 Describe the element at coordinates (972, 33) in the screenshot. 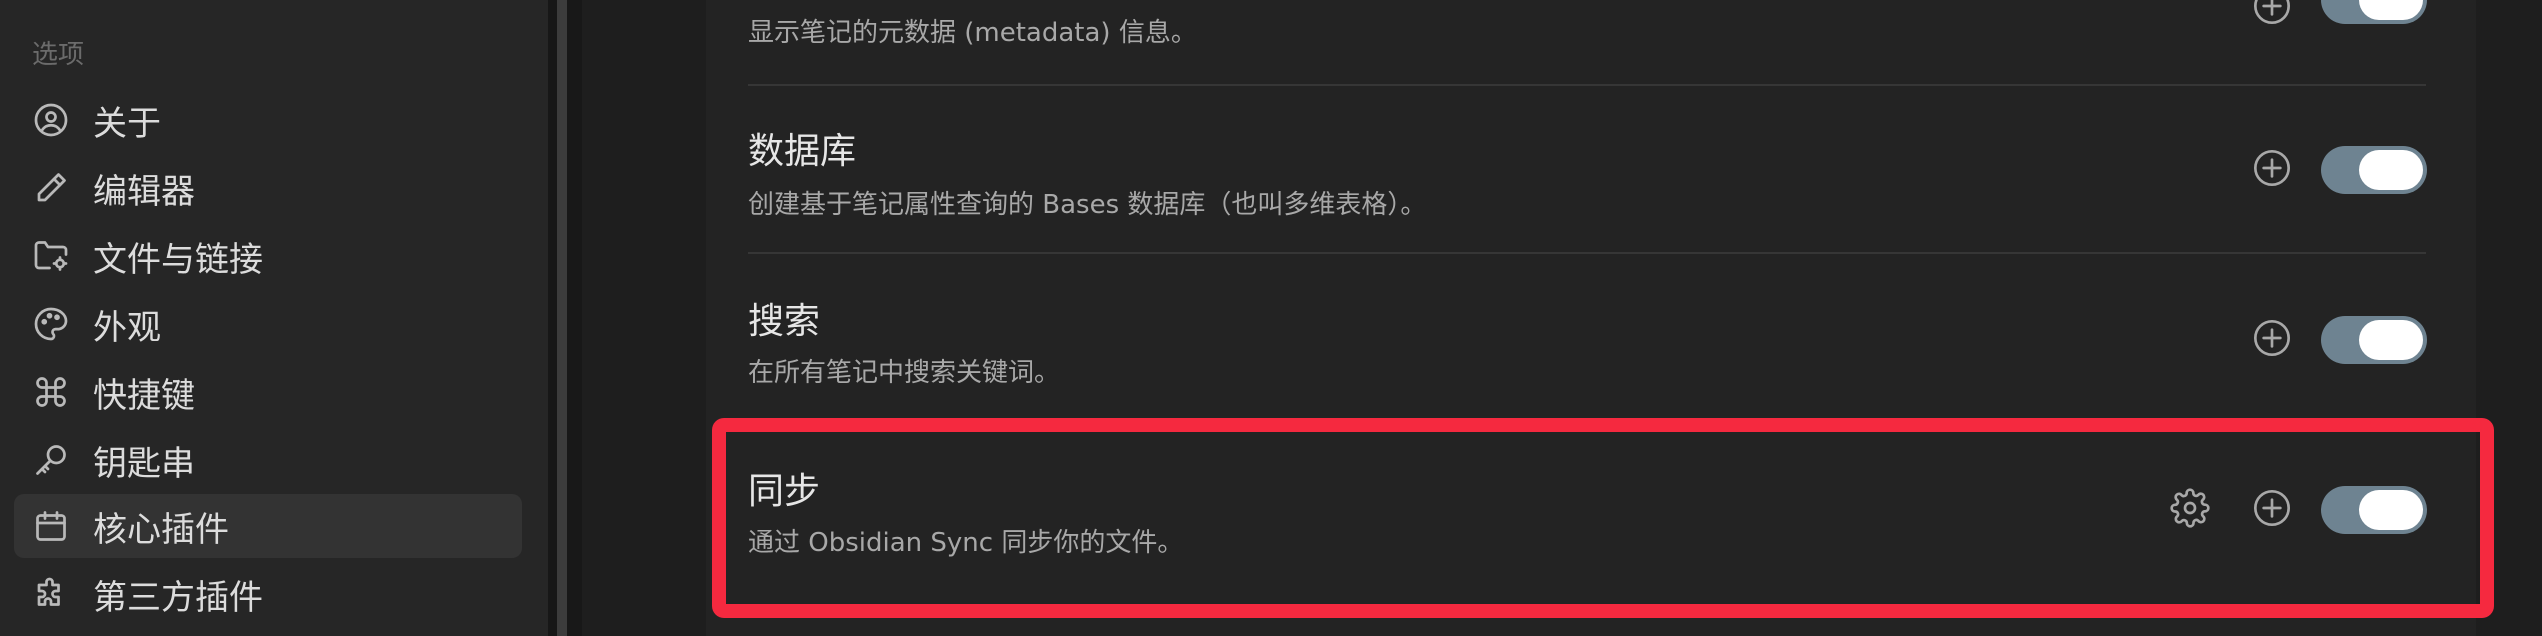

I see `plugin-description: 显示笔记的元数据 (metadata) 信息。` at that location.